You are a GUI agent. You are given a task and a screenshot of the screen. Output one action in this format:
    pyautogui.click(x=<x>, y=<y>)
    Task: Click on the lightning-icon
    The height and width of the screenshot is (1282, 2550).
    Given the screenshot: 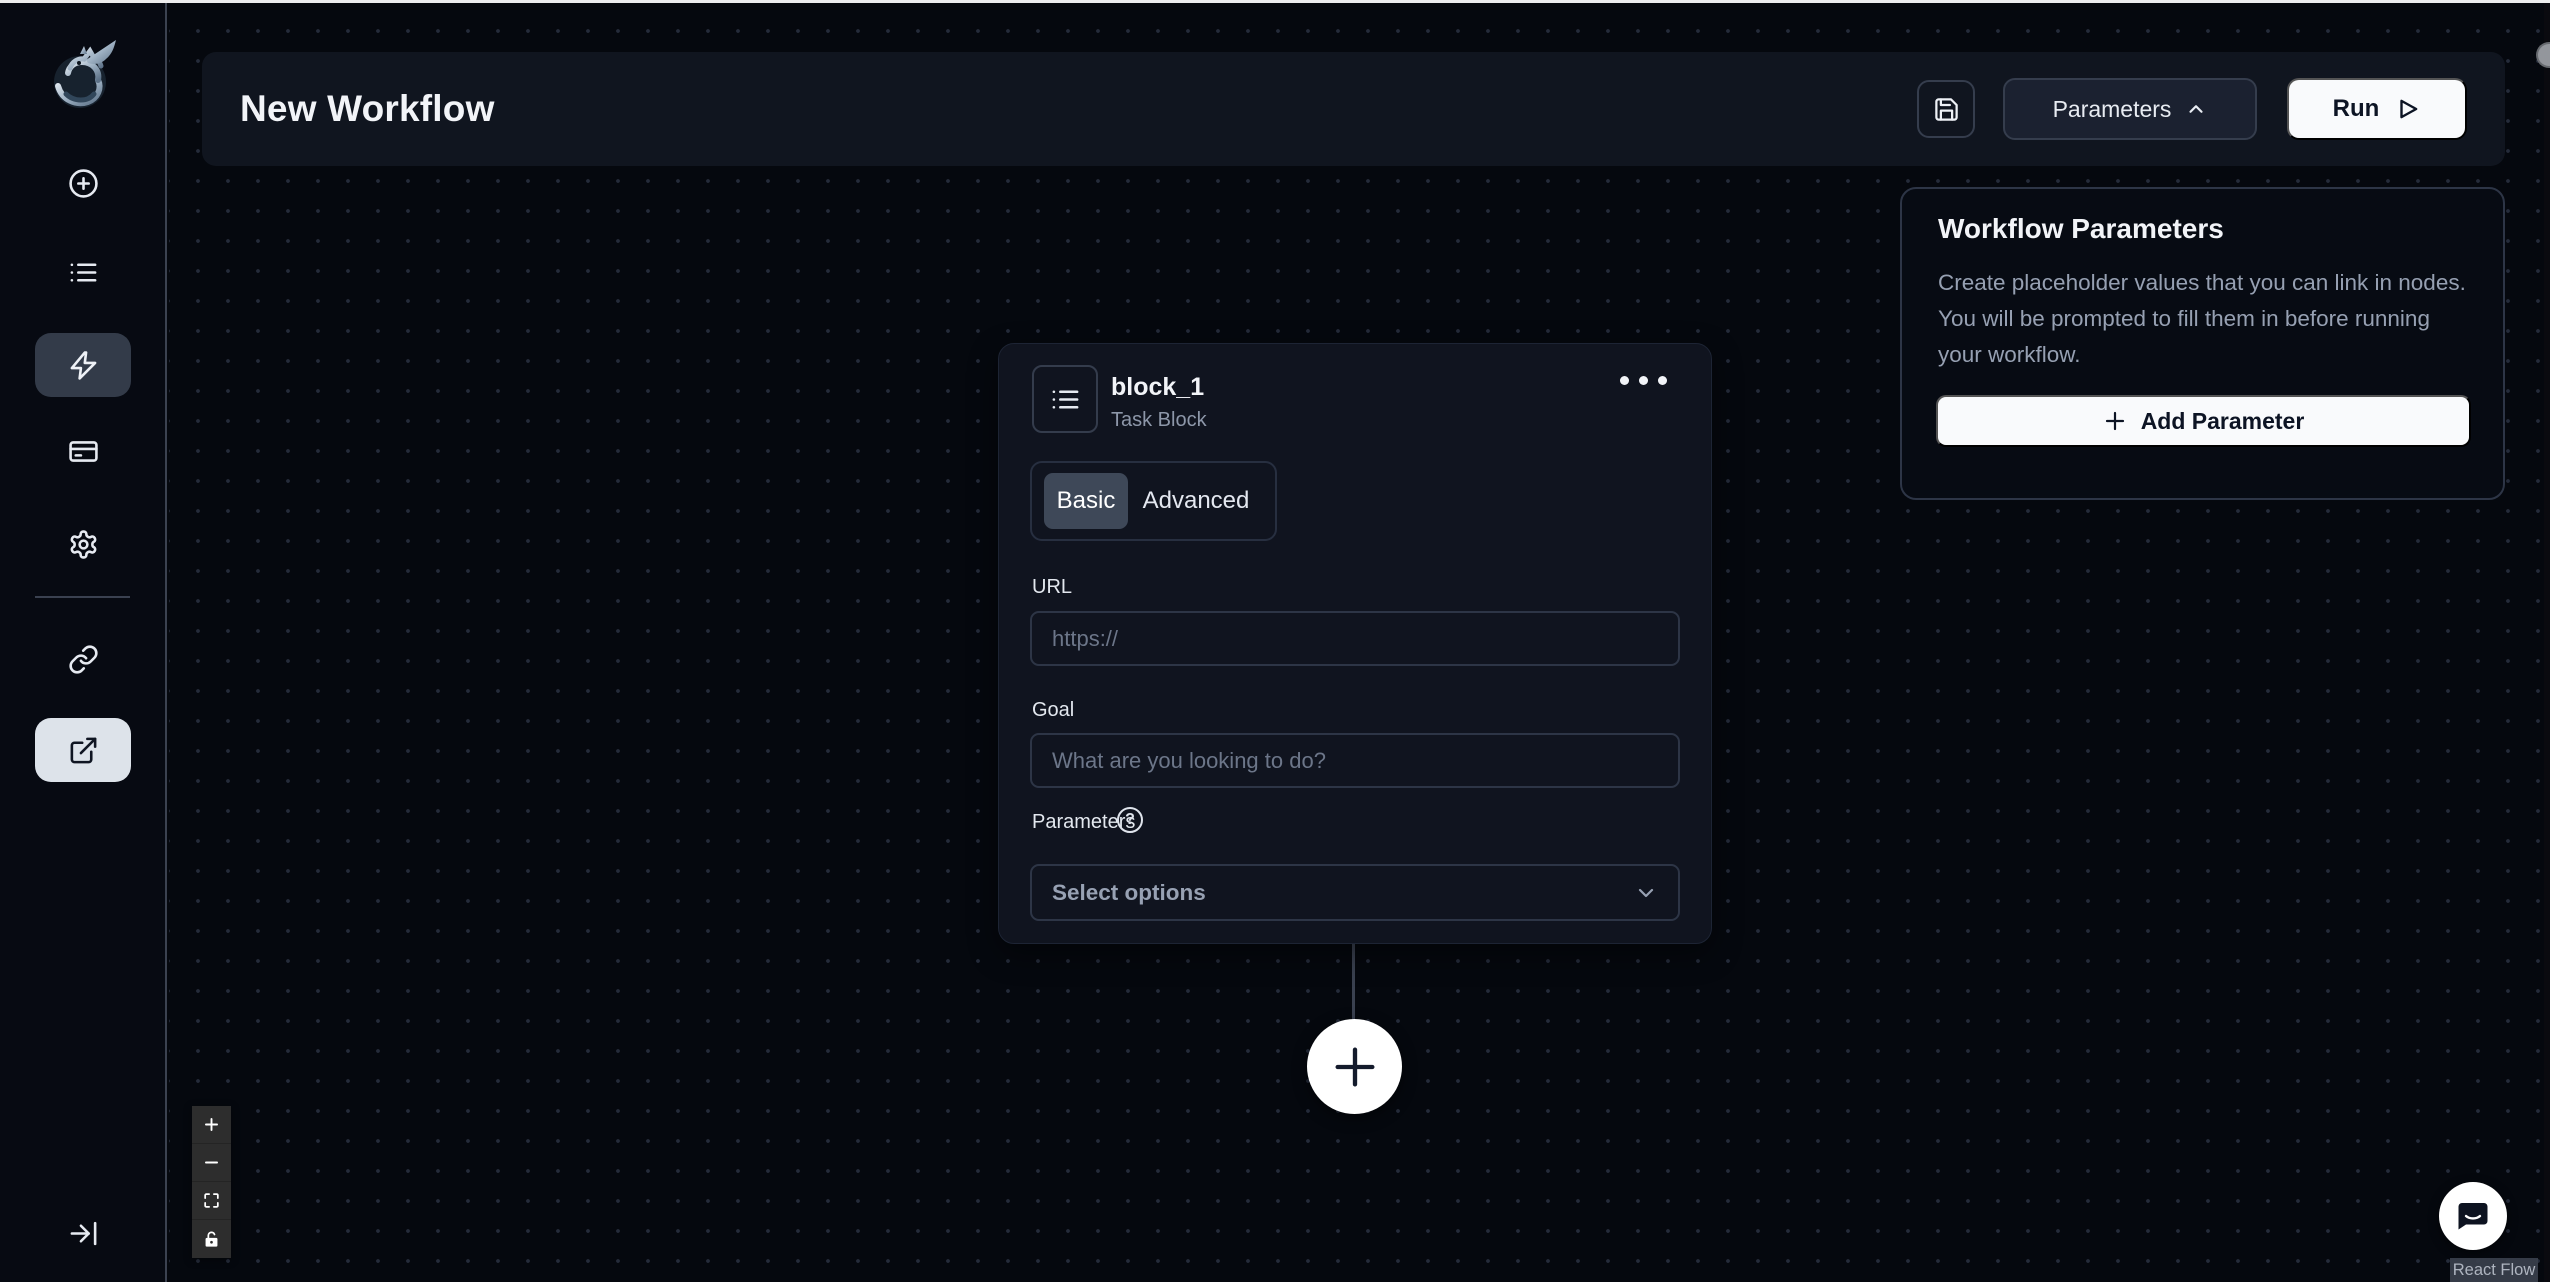 What is the action you would take?
    pyautogui.click(x=83, y=365)
    